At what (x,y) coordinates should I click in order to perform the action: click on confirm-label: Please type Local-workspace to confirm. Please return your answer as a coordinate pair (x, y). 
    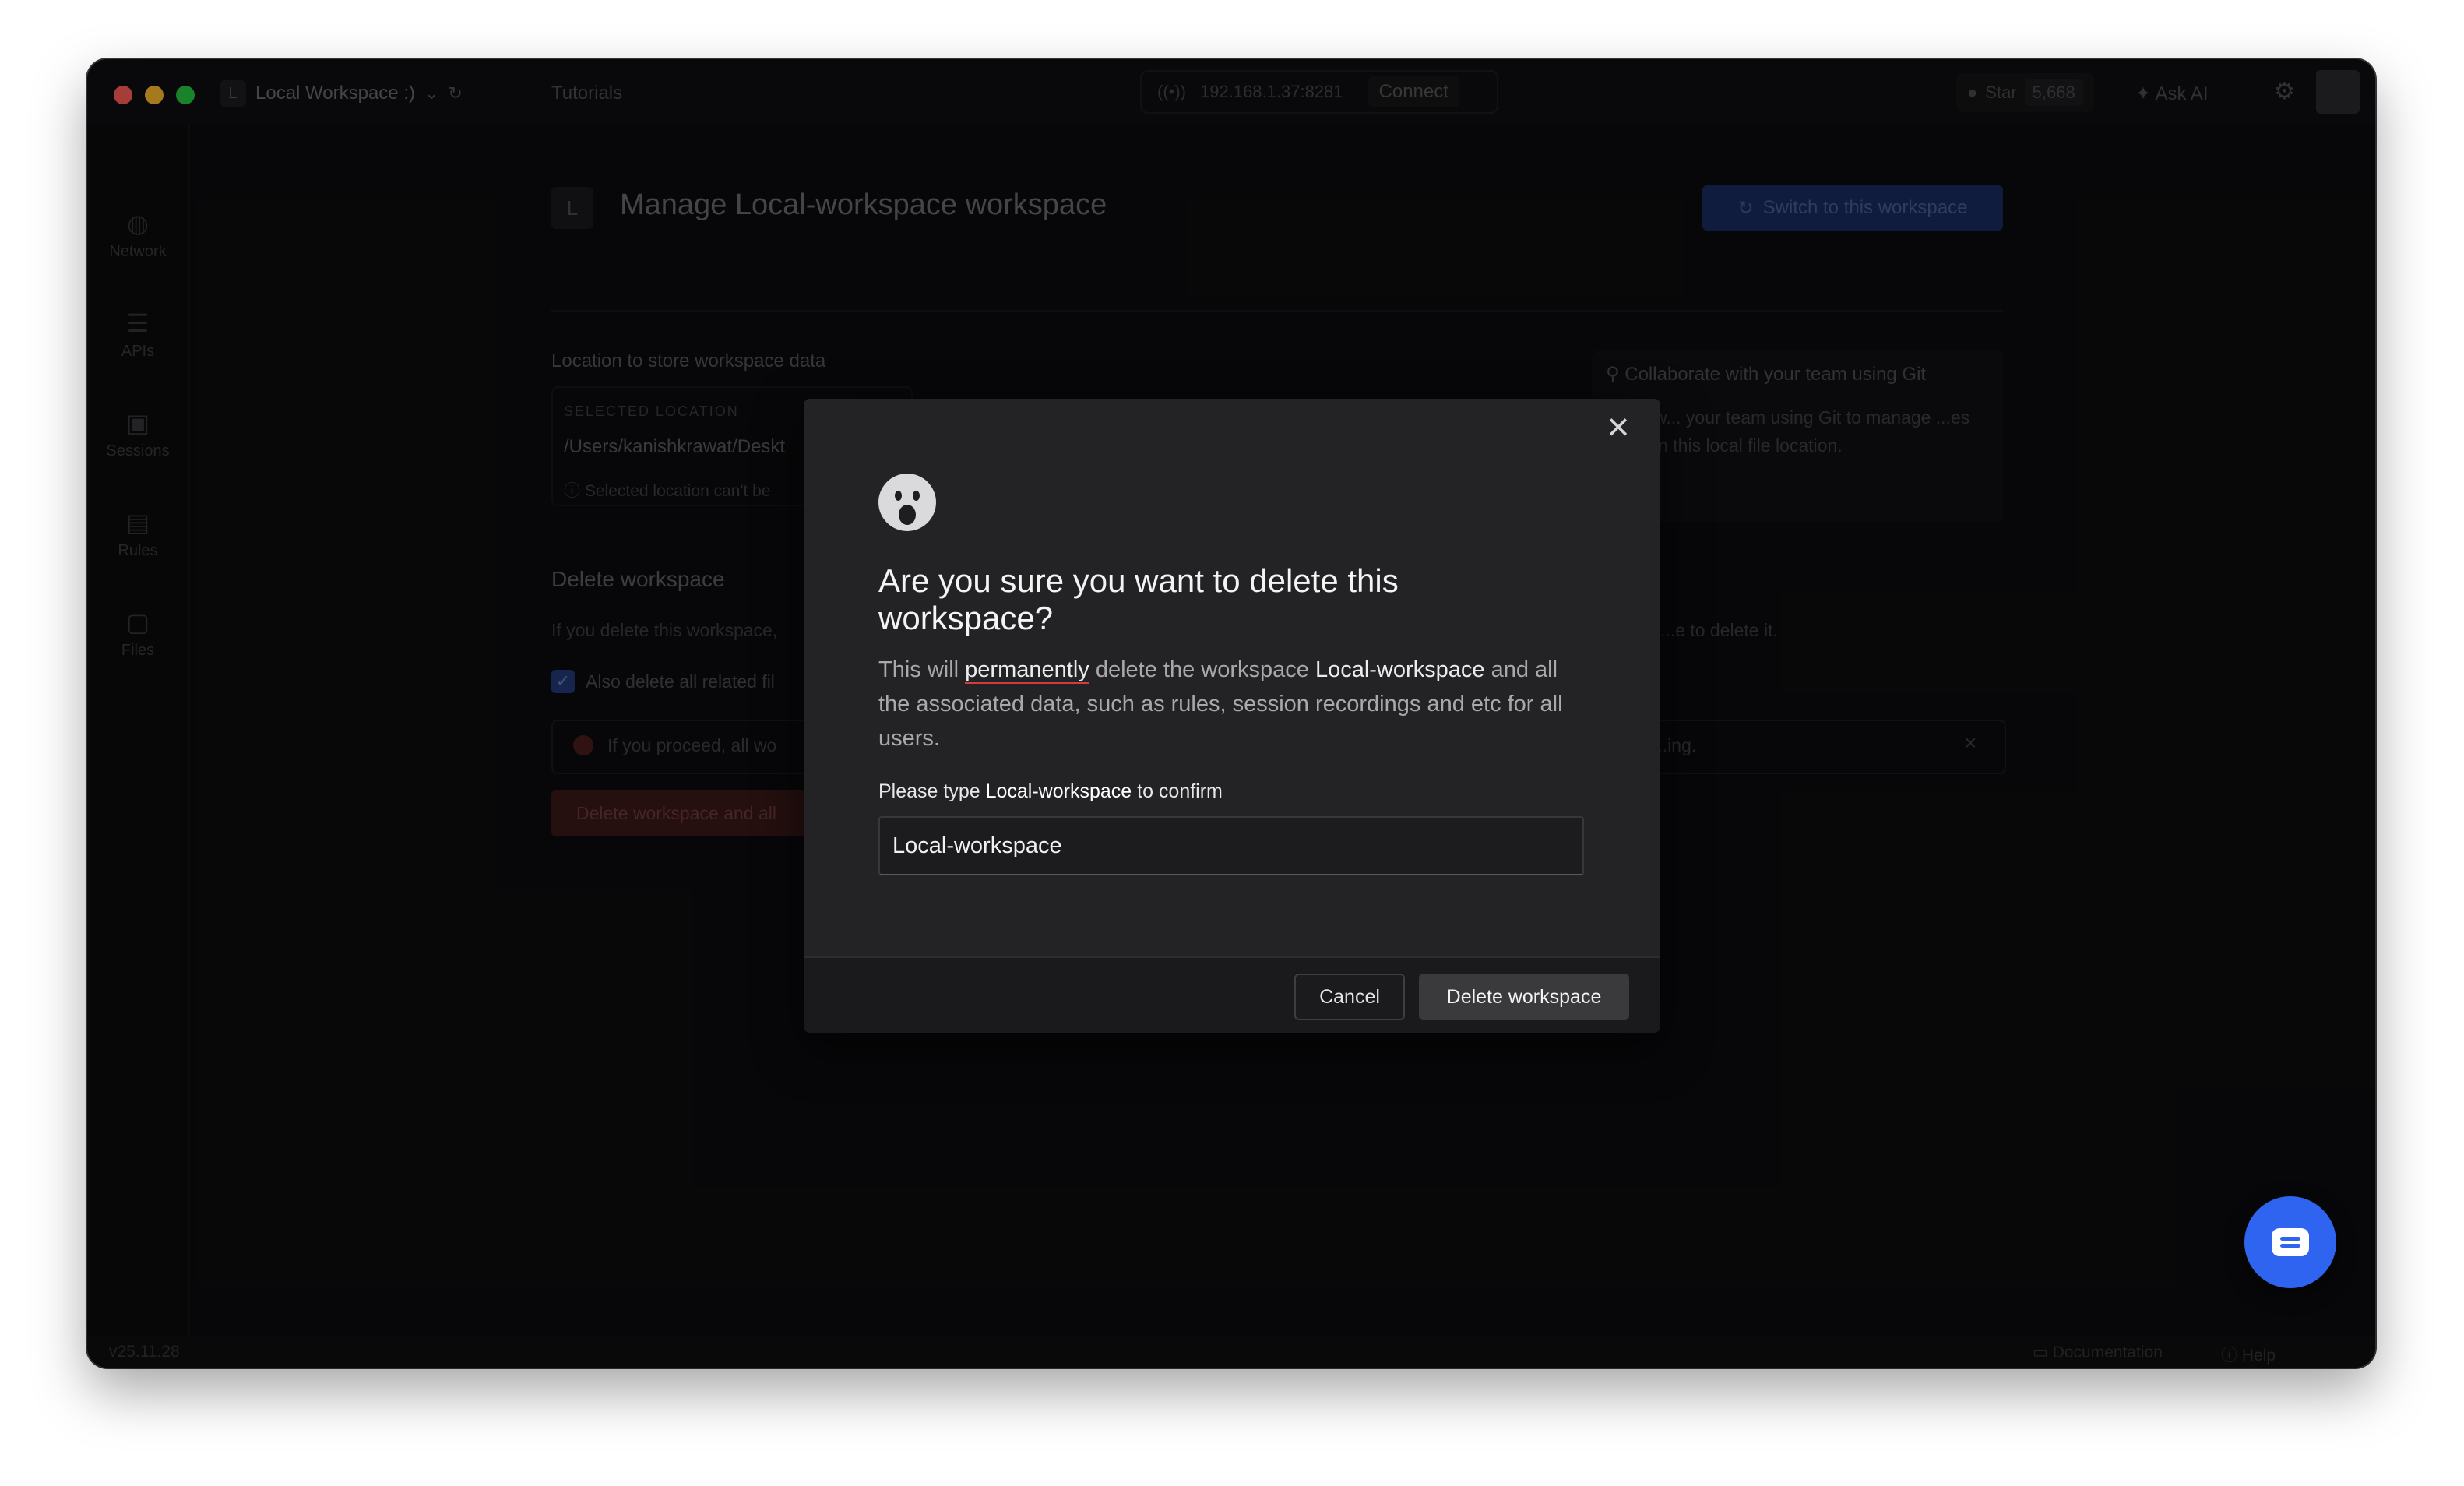
    Looking at the image, I should click on (1050, 791).